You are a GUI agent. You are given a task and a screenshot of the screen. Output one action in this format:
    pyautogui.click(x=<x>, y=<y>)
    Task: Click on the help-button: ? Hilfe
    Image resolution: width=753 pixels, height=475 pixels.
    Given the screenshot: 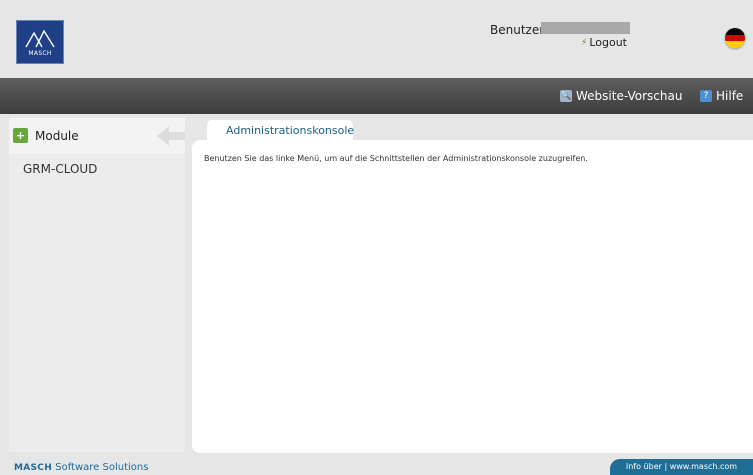 What is the action you would take?
    pyautogui.click(x=721, y=96)
    